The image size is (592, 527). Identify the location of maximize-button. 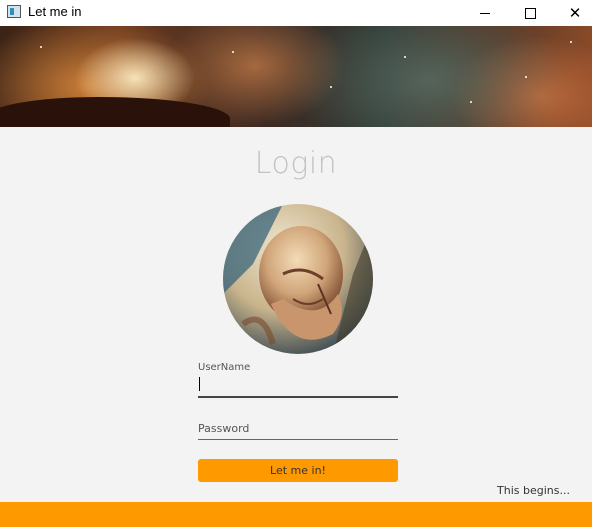
(530, 13).